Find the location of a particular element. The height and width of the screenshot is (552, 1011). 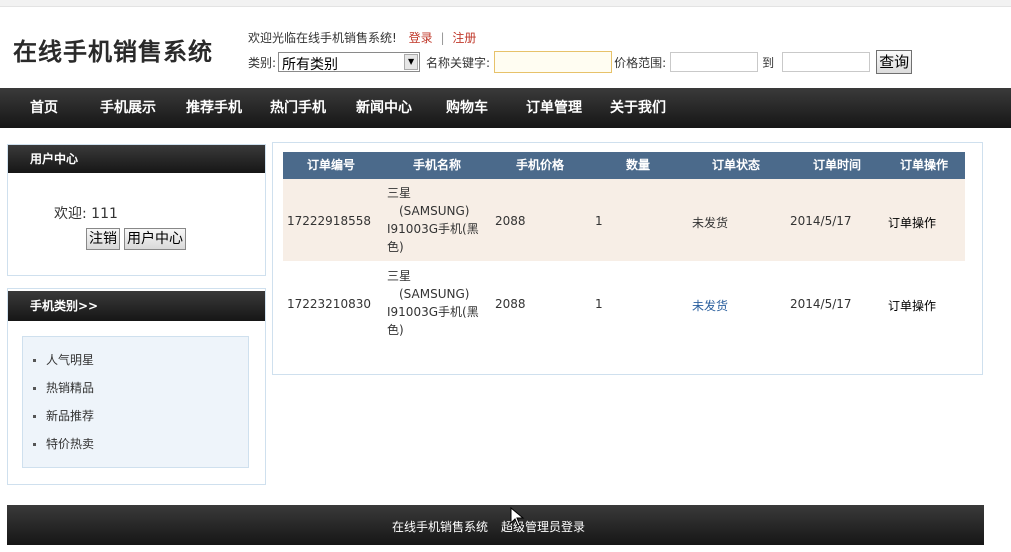

site-footer: 在线手机销售系统 超级管理员登录 is located at coordinates (495, 525).